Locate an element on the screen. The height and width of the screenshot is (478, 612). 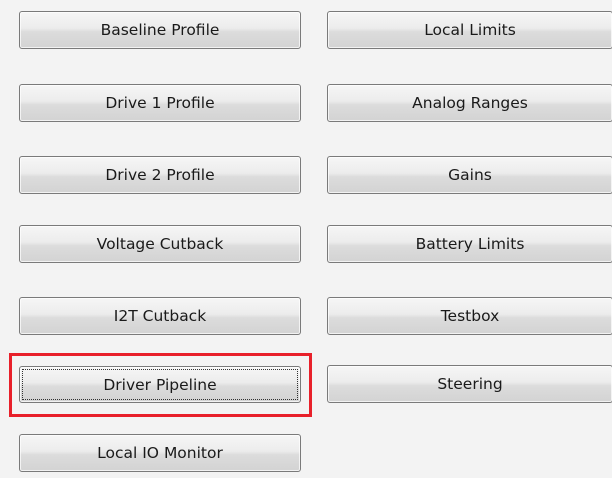
drive-2-profile-button: Drive 2 Profile is located at coordinates (160, 175).